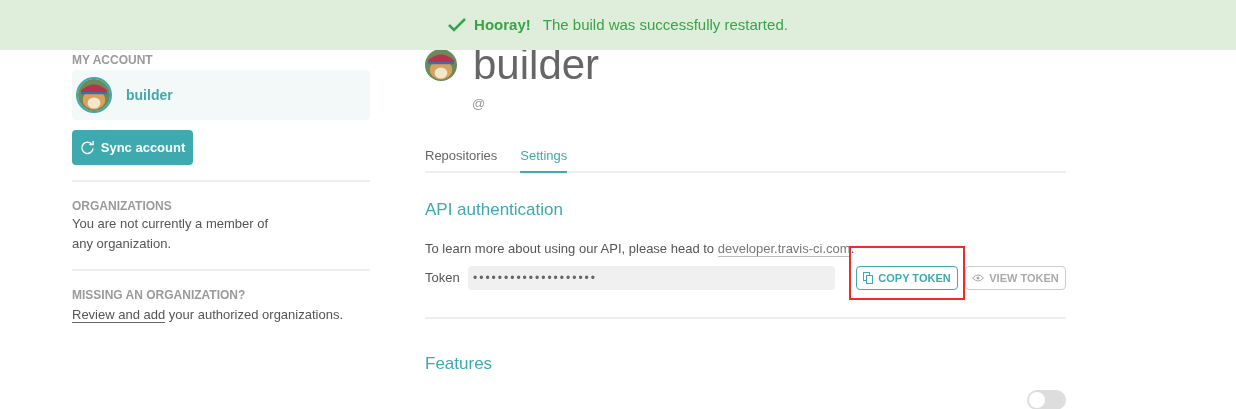 The width and height of the screenshot is (1236, 409). I want to click on section-heading: MISSING AN ORGANIZATION?, so click(159, 295).